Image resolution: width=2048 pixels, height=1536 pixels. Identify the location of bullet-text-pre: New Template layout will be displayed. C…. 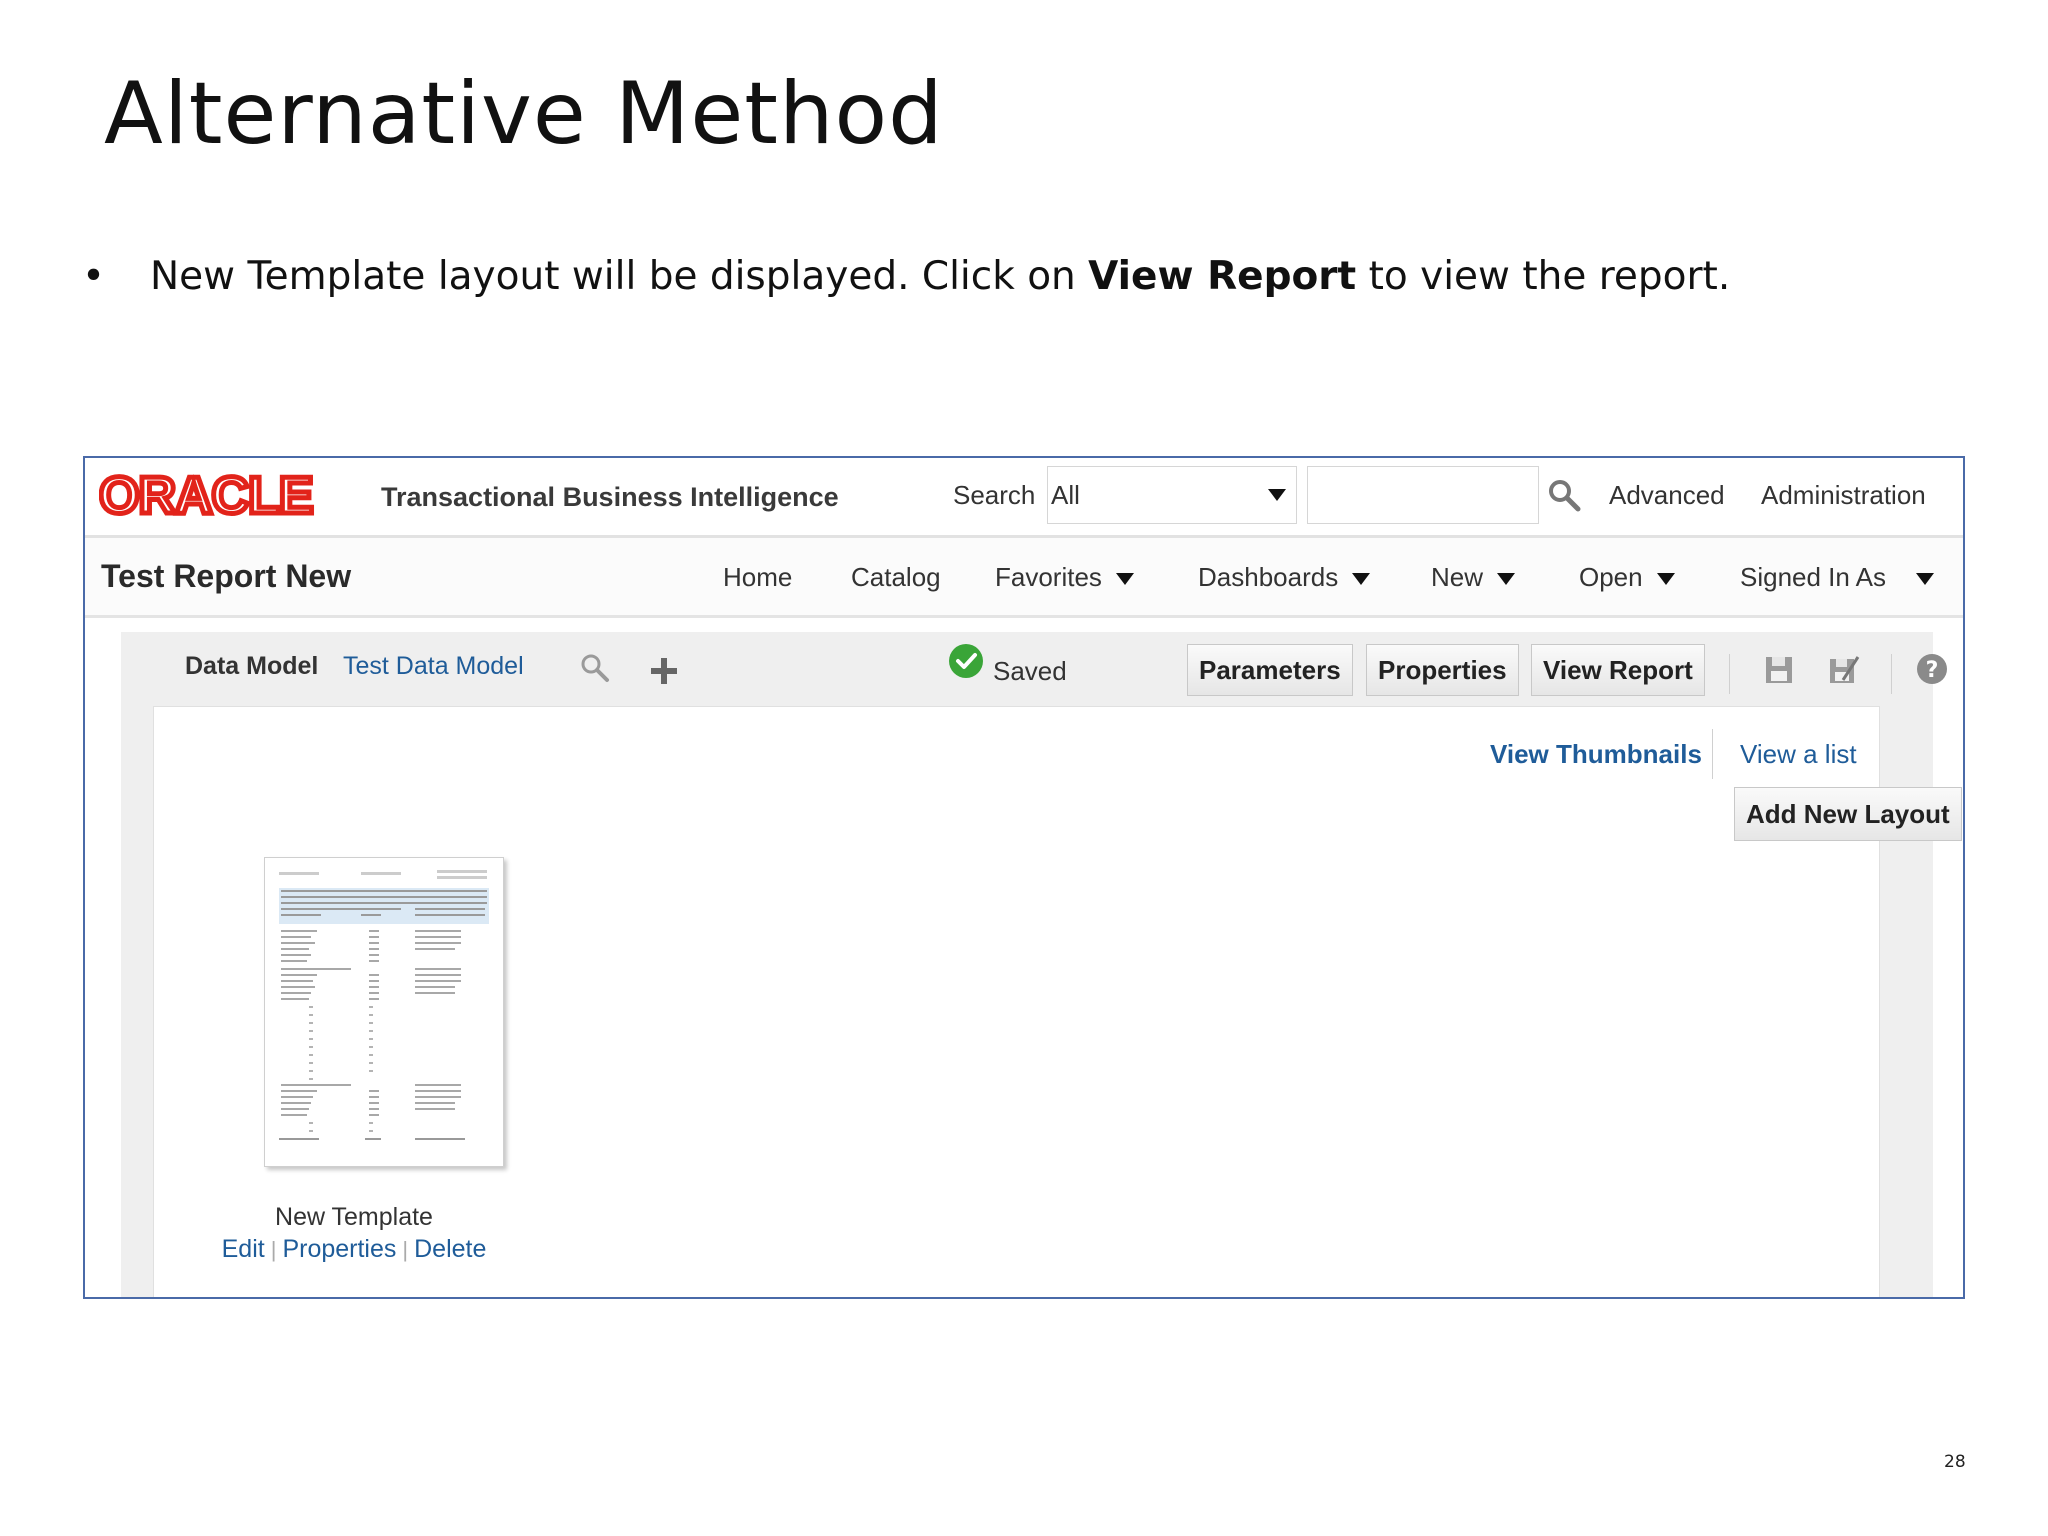
(619, 276).